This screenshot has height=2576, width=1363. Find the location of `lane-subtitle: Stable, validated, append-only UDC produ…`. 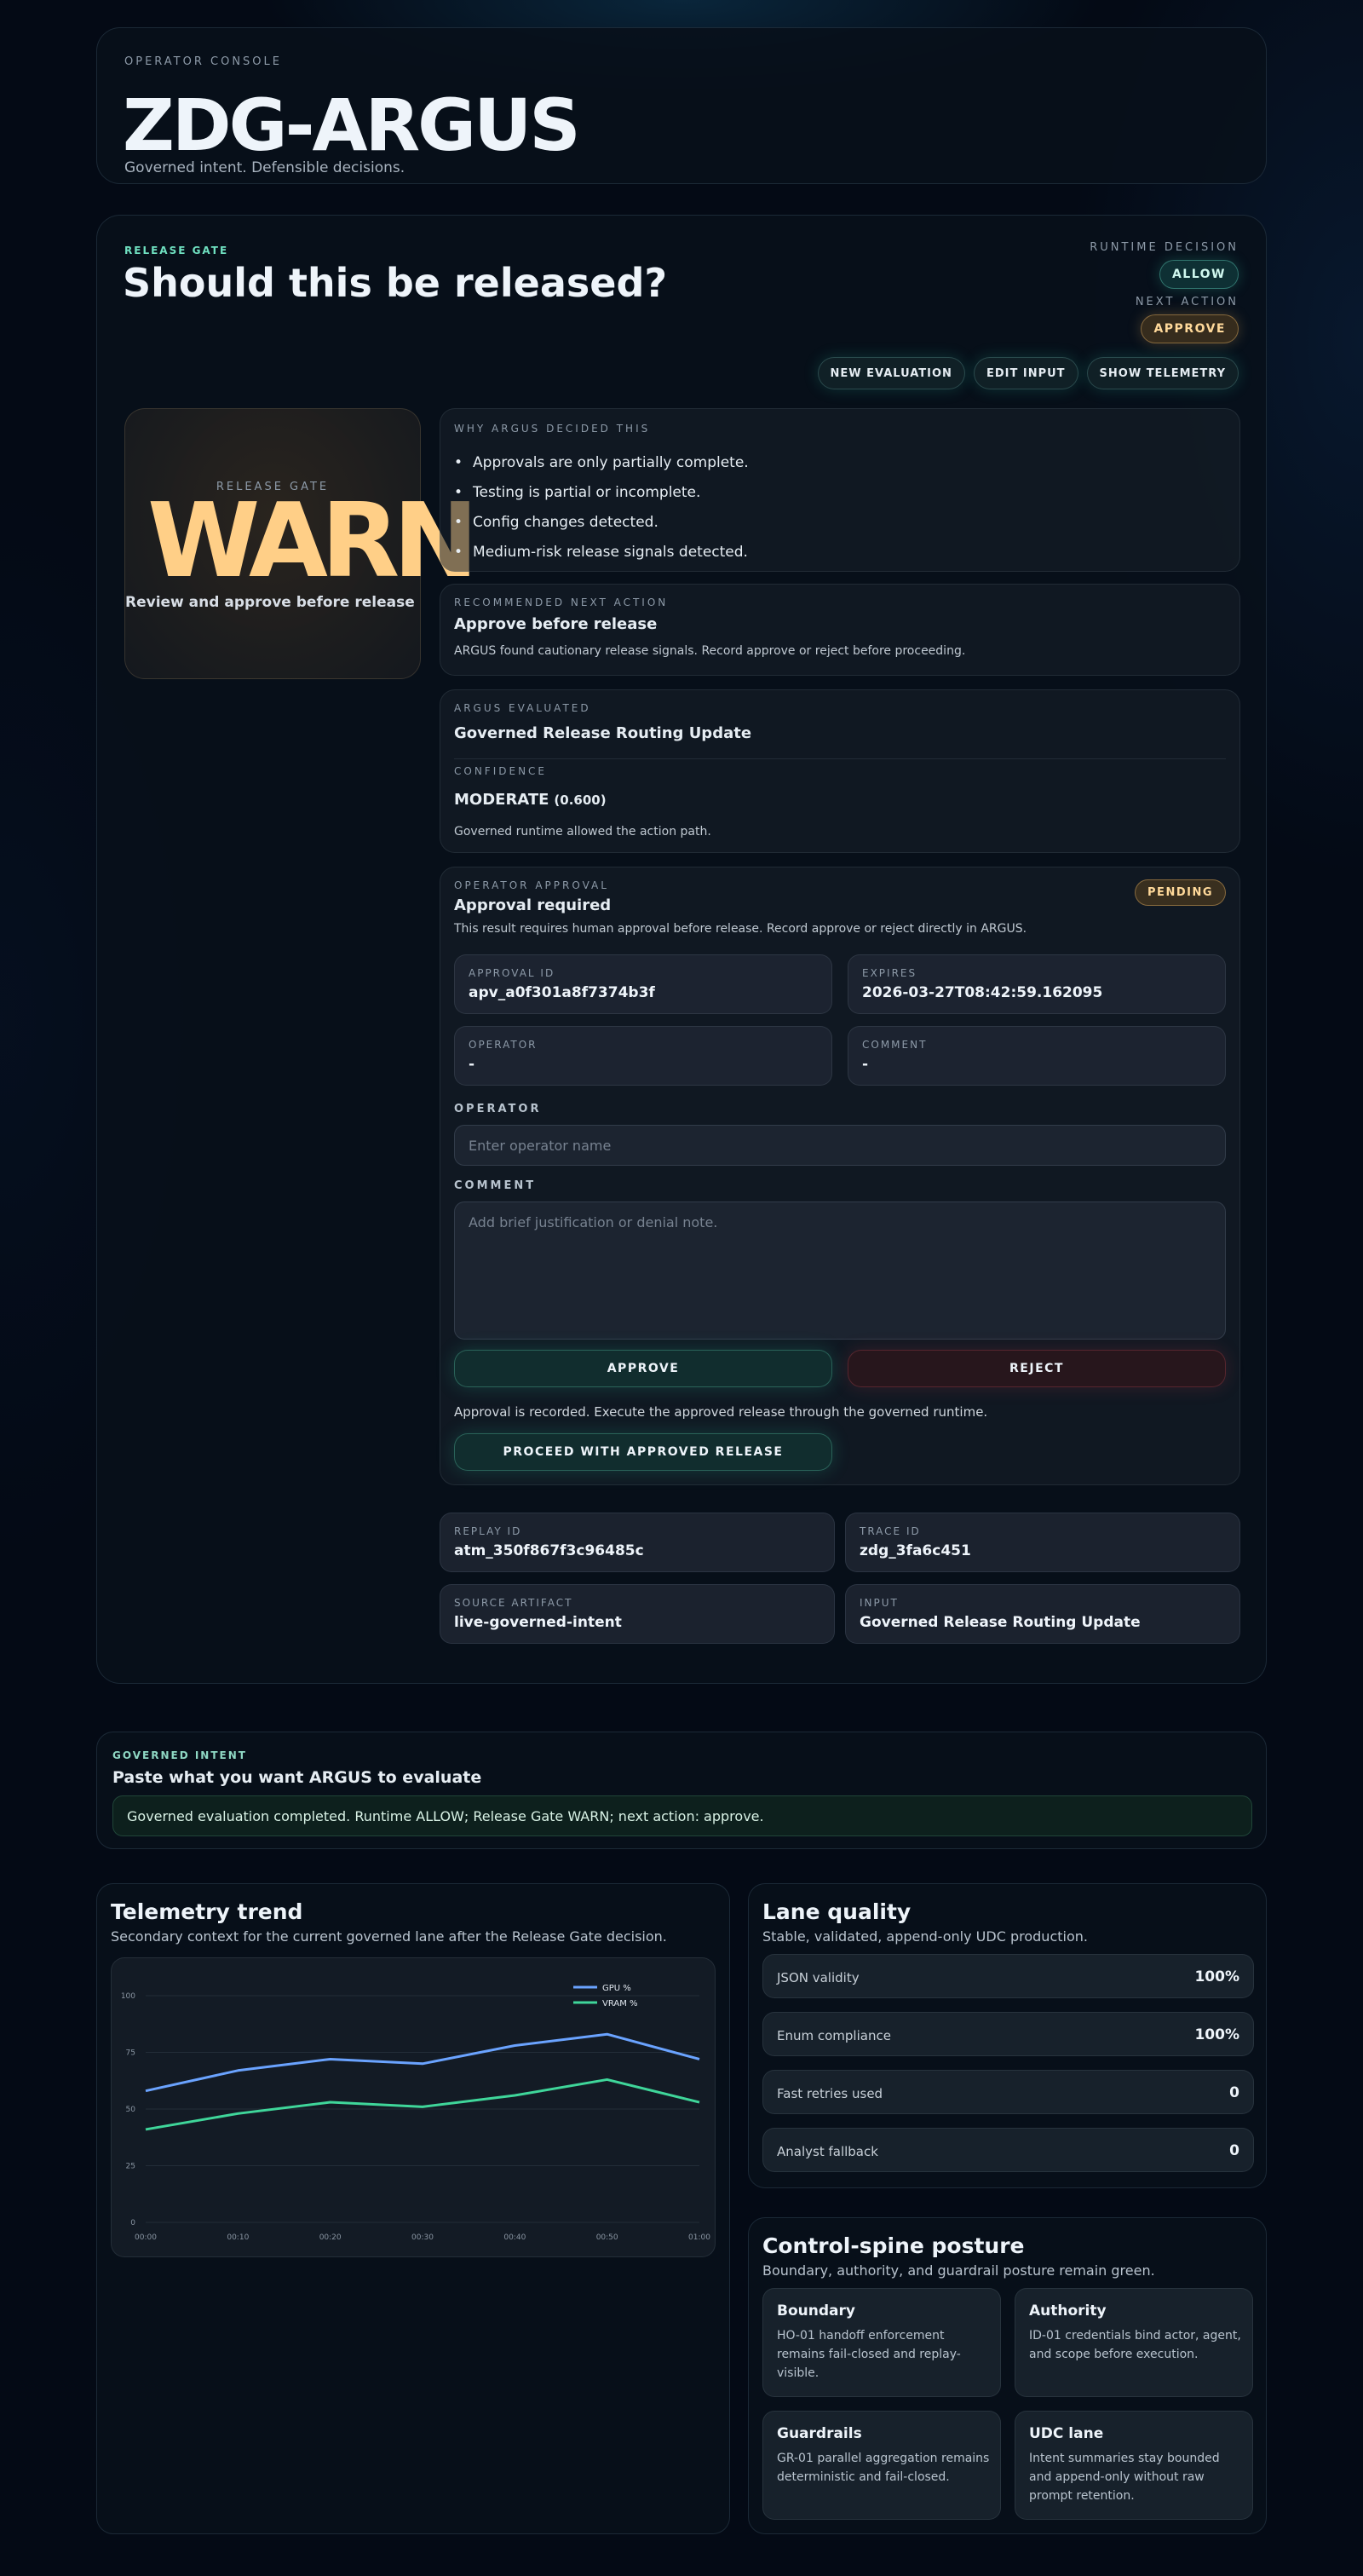

lane-subtitle: Stable, validated, append-only UDC produ… is located at coordinates (925, 1936).